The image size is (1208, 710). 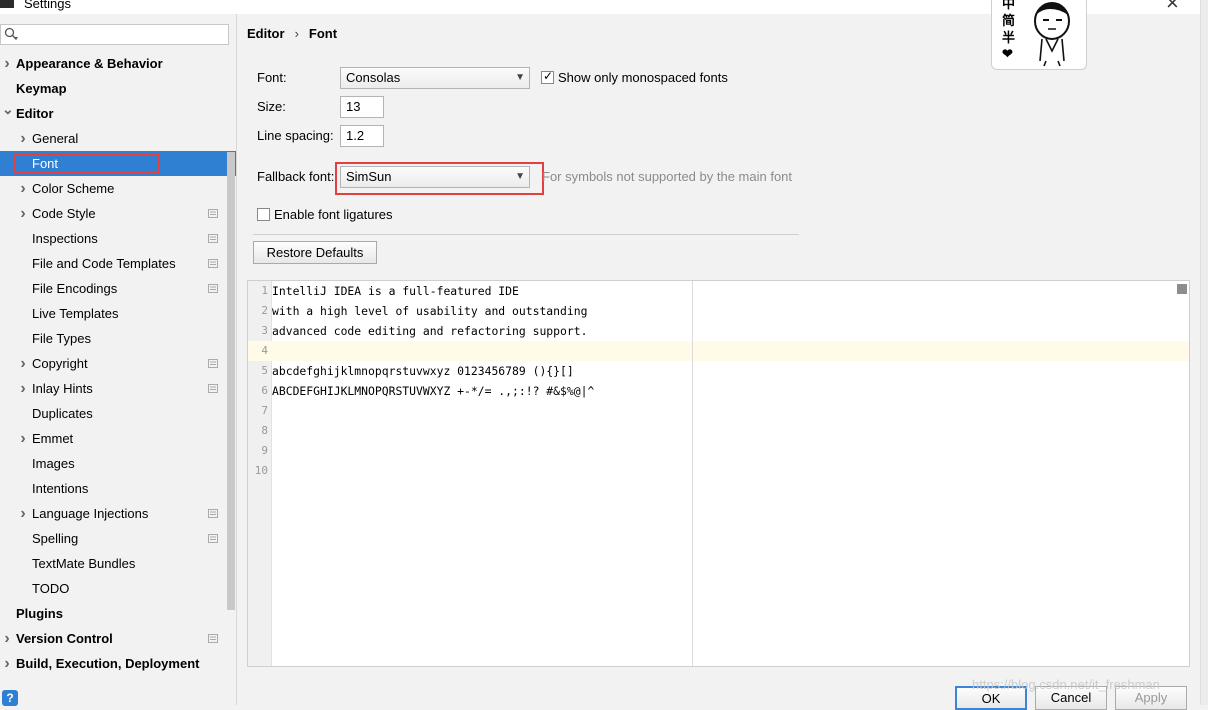 What do you see at coordinates (118, 313) in the screenshot?
I see `sidebar-item-live-templates: Live Templates` at bounding box center [118, 313].